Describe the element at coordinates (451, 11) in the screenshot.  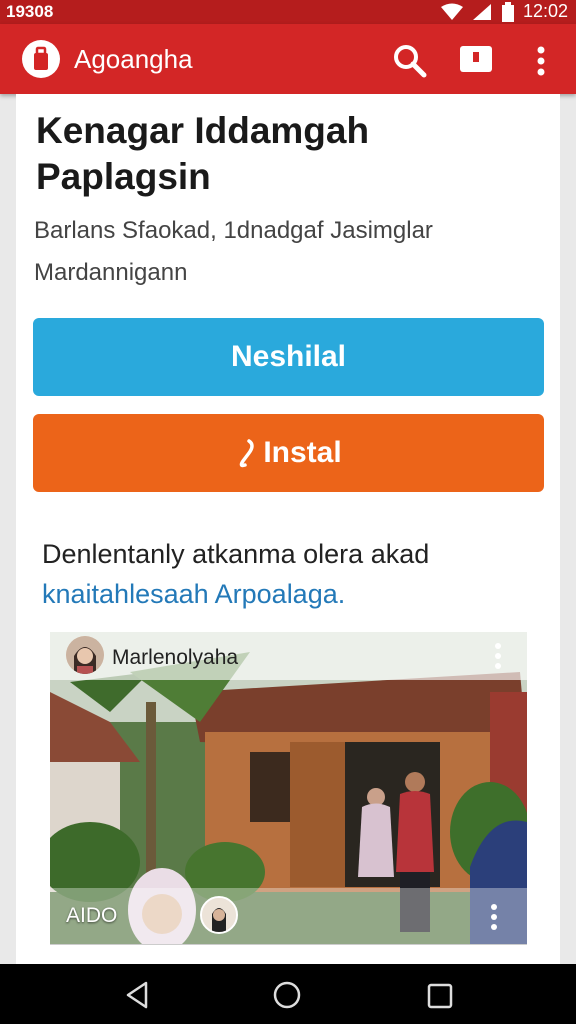
I see `wifi-icon` at that location.